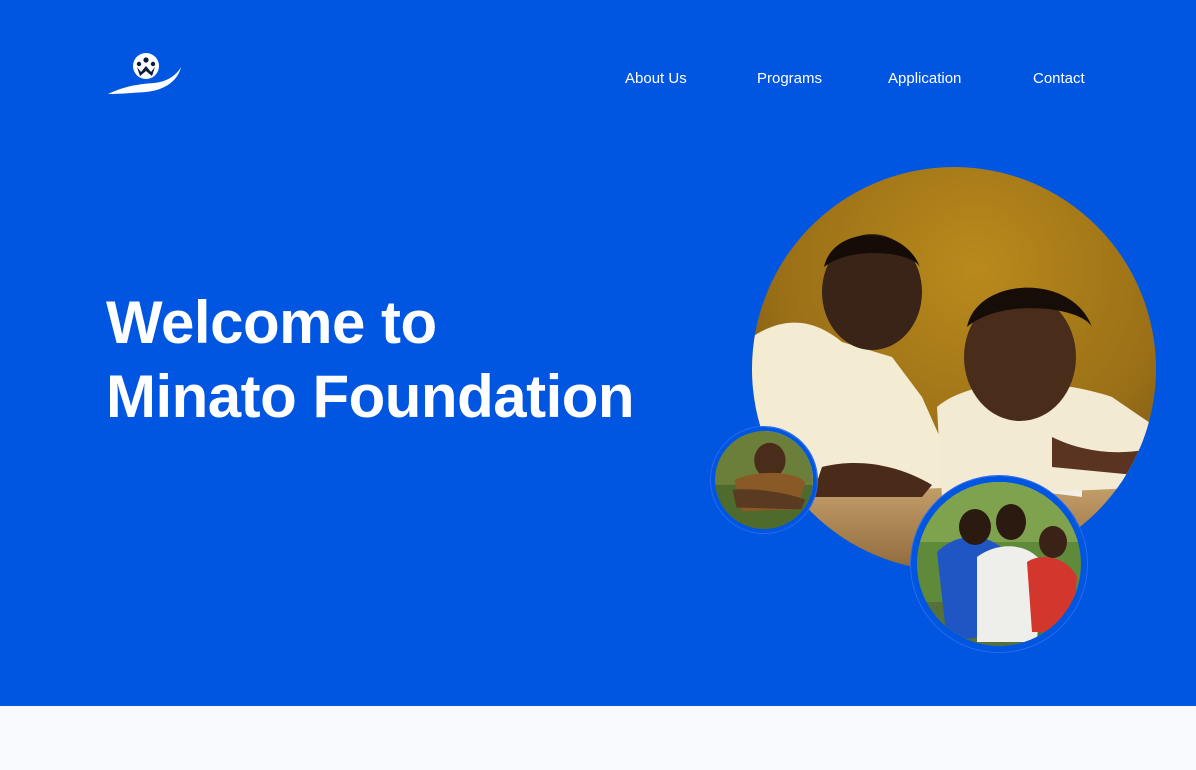 The height and width of the screenshot is (770, 1196). I want to click on nav-about-us: About Us, so click(656, 79).